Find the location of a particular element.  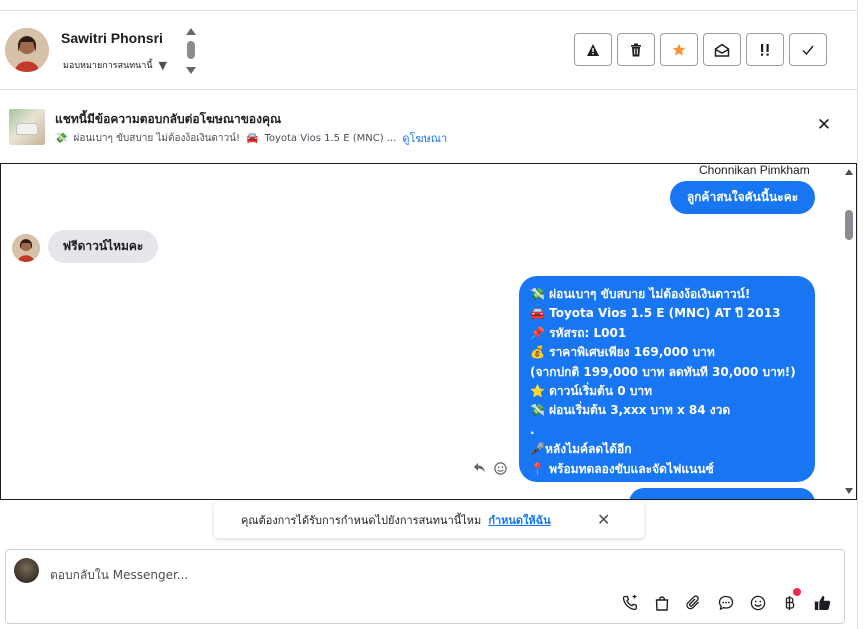

report-button is located at coordinates (593, 49).